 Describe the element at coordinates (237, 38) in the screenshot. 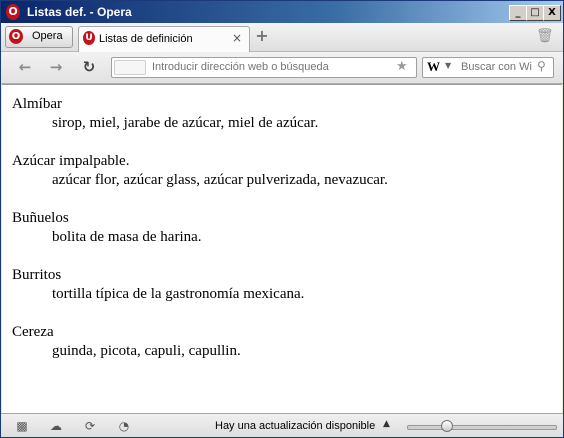

I see `tab-close-icon: ×` at that location.